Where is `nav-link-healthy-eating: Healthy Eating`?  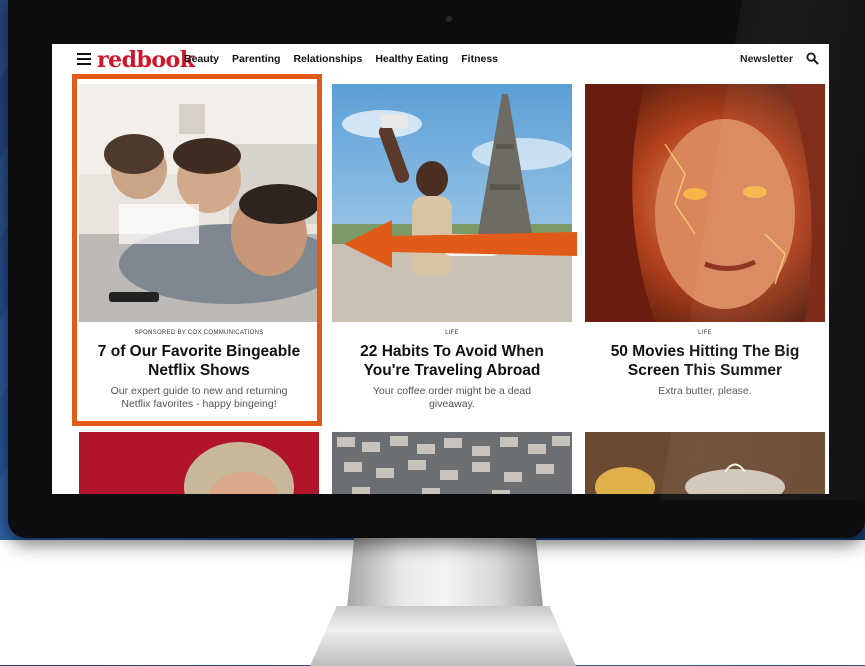
nav-link-healthy-eating: Healthy Eating is located at coordinates (411, 59).